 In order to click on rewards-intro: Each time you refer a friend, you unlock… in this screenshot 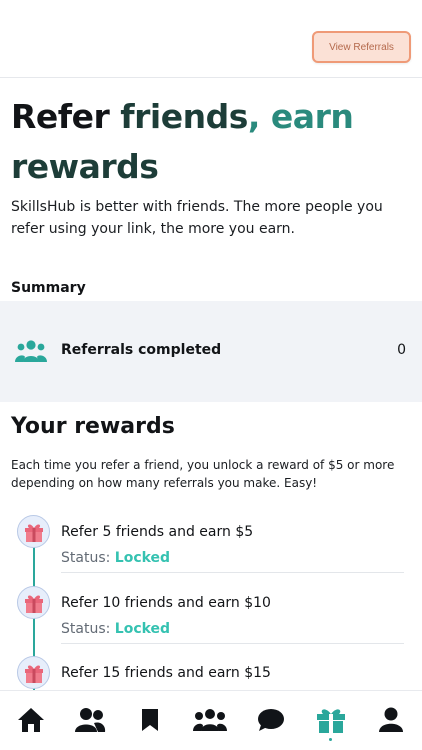, I will do `click(203, 474)`.